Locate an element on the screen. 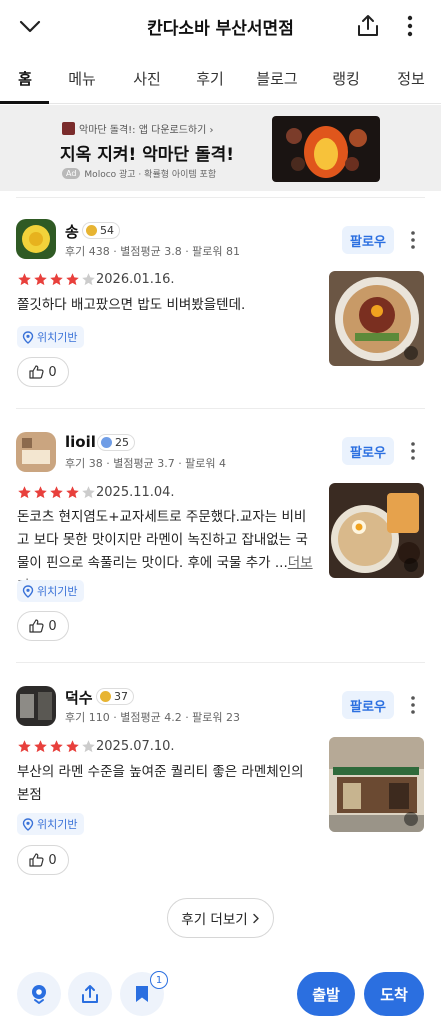 The image size is (441, 1024). reviewer-level-badge: 25 is located at coordinates (116, 442).